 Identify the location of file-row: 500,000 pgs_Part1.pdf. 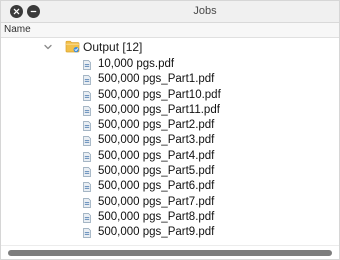
(170, 79).